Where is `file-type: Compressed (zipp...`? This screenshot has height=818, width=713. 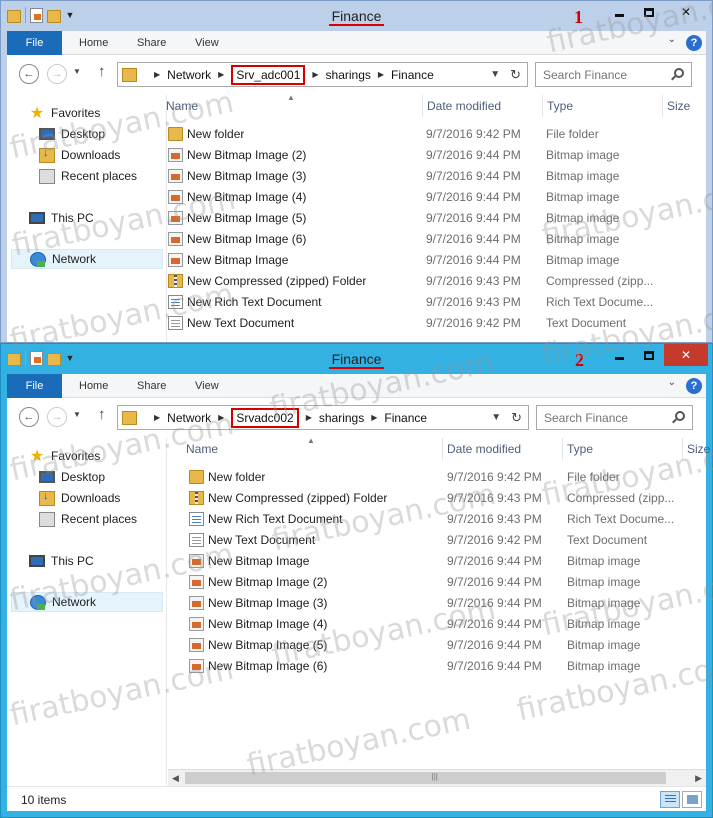 file-type: Compressed (zipp... is located at coordinates (621, 498).